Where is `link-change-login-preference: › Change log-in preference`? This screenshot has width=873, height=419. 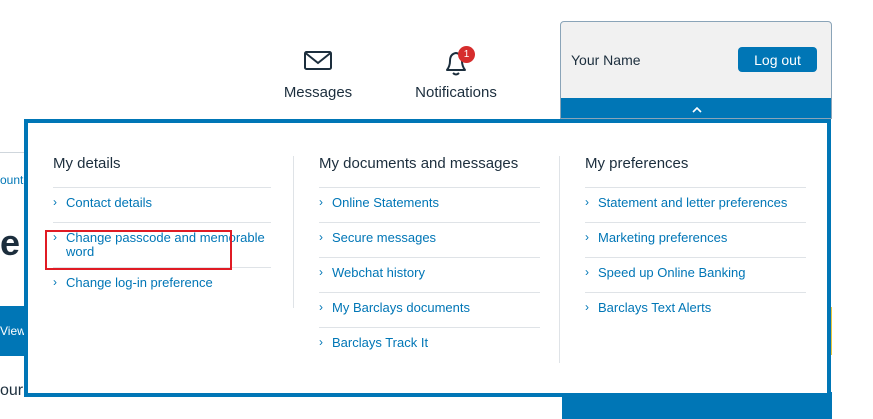
link-change-login-preference: › Change log-in preference is located at coordinates (162, 282).